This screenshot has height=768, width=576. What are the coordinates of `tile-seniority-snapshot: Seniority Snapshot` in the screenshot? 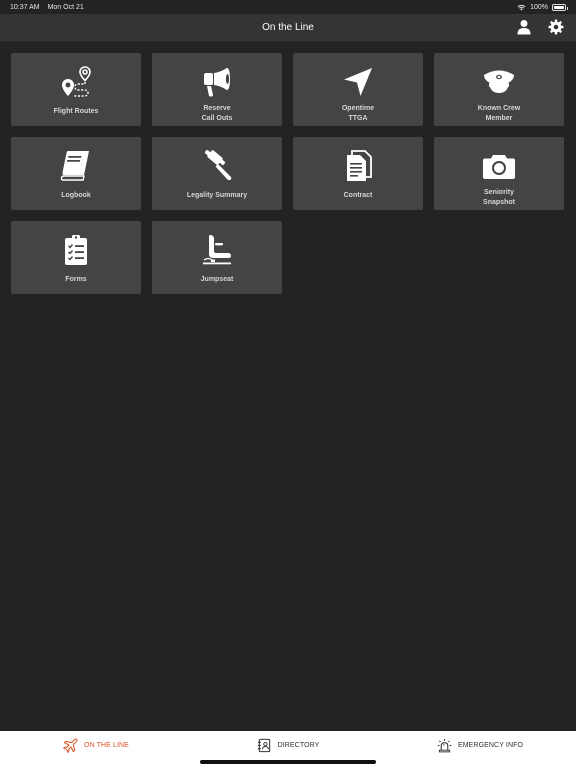 It's located at (499, 173).